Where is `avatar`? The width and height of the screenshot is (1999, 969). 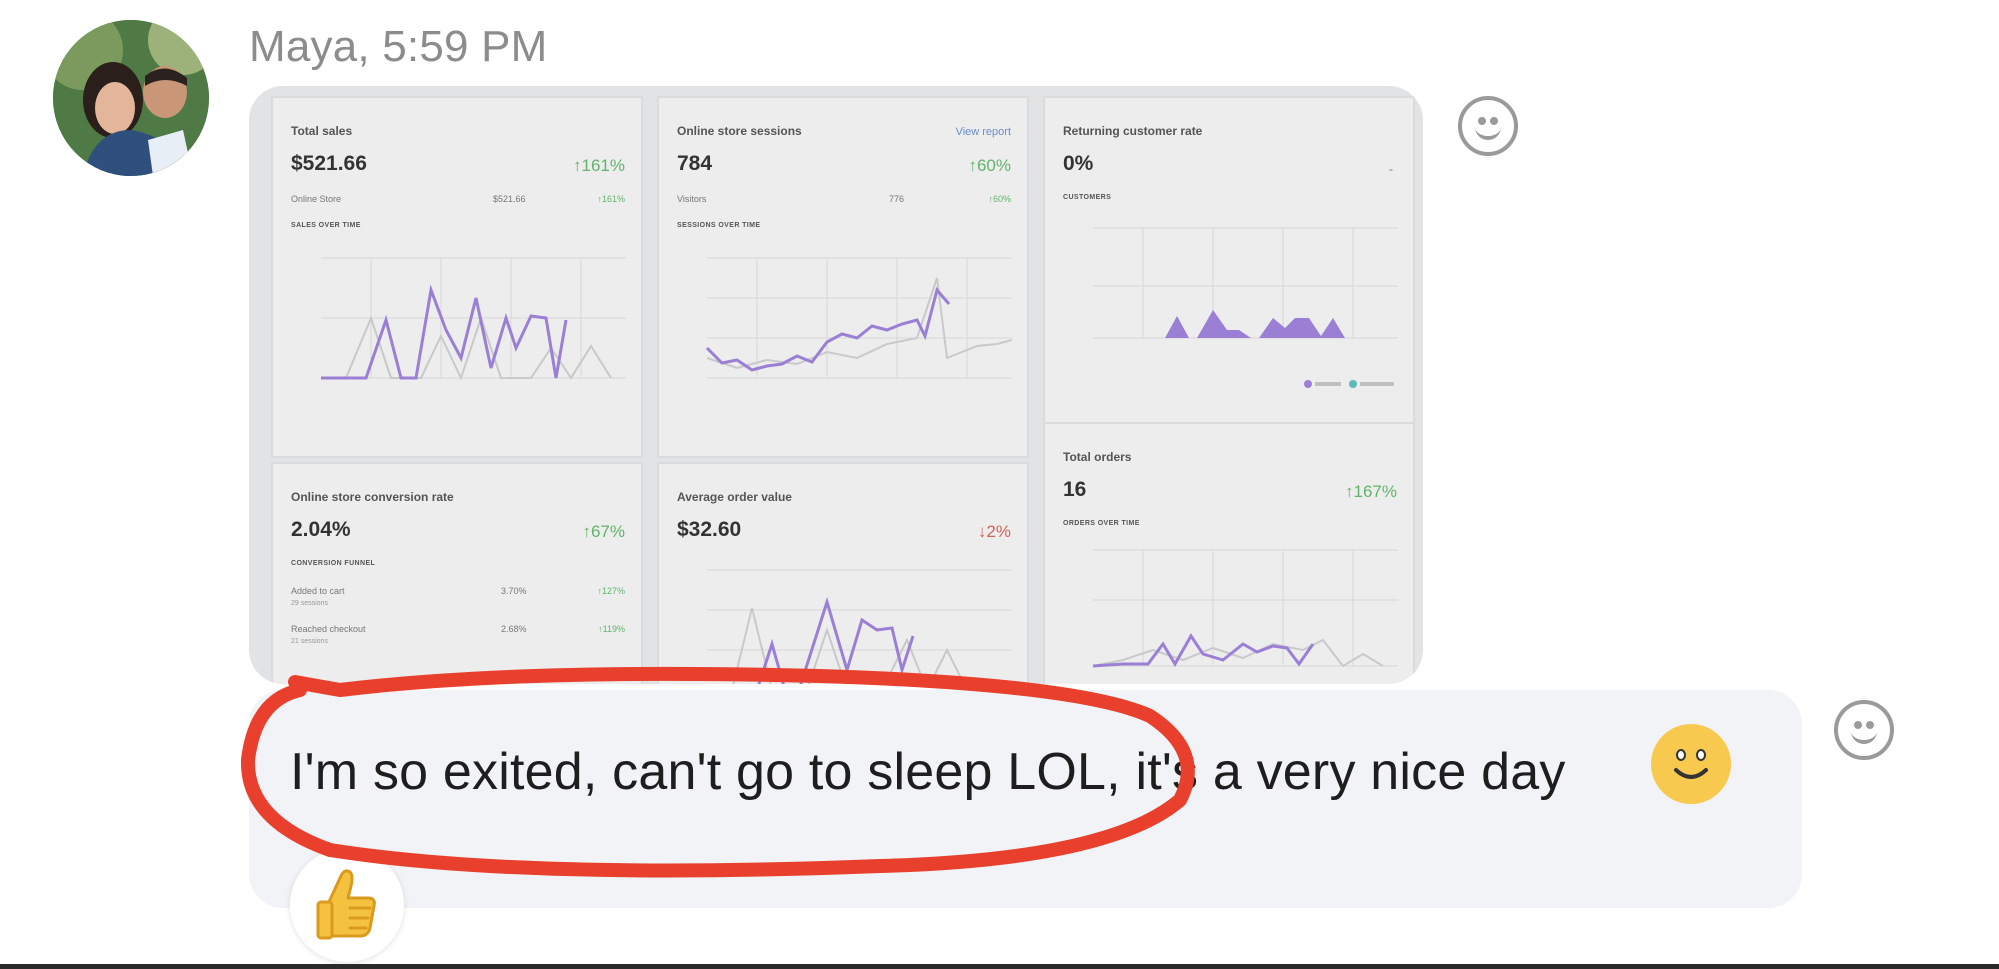 avatar is located at coordinates (131, 98).